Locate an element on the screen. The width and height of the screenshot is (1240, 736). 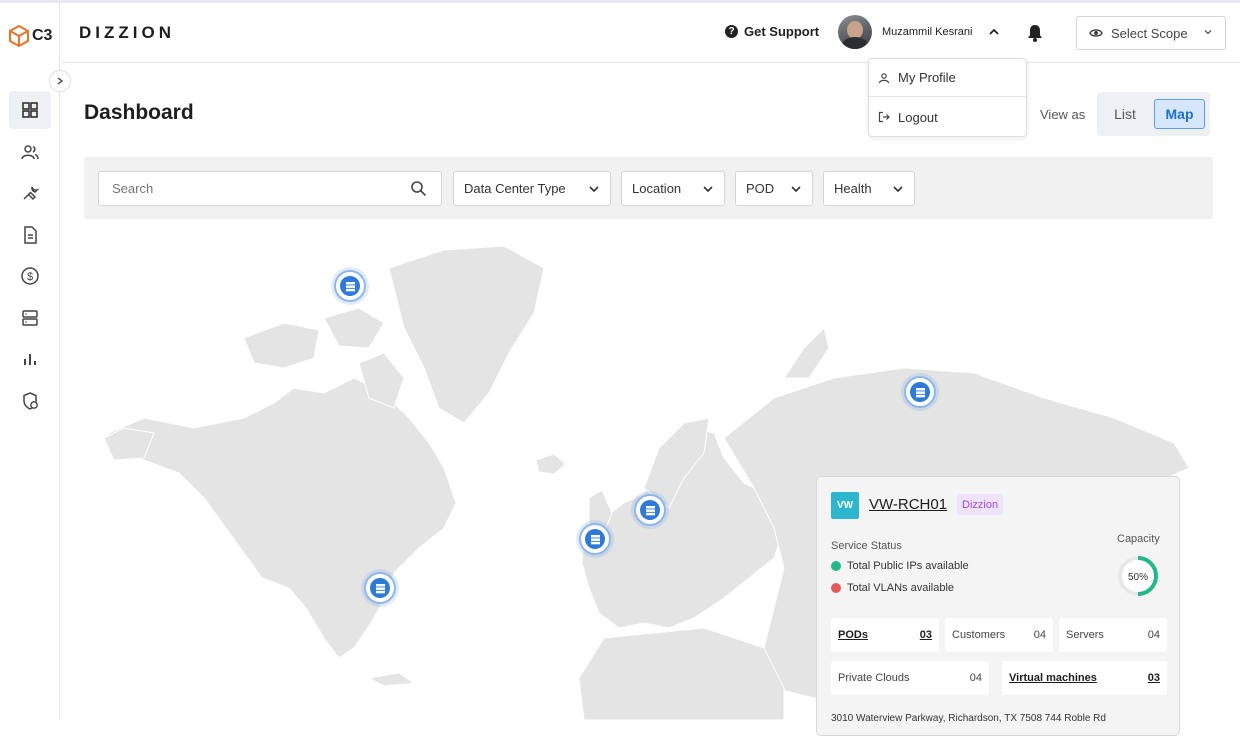
stat-label: Virtual machines is located at coordinates (1053, 678).